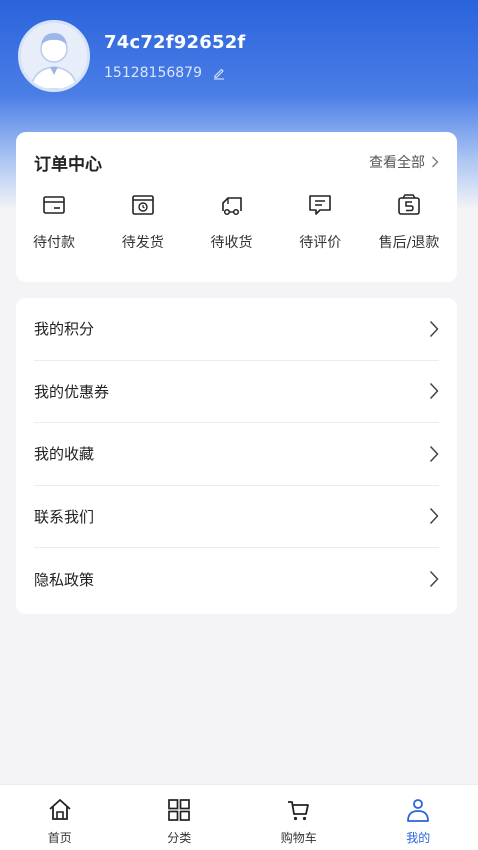 Image resolution: width=478 pixels, height=850 pixels. I want to click on order-pending-receipt: 待收货, so click(232, 222).